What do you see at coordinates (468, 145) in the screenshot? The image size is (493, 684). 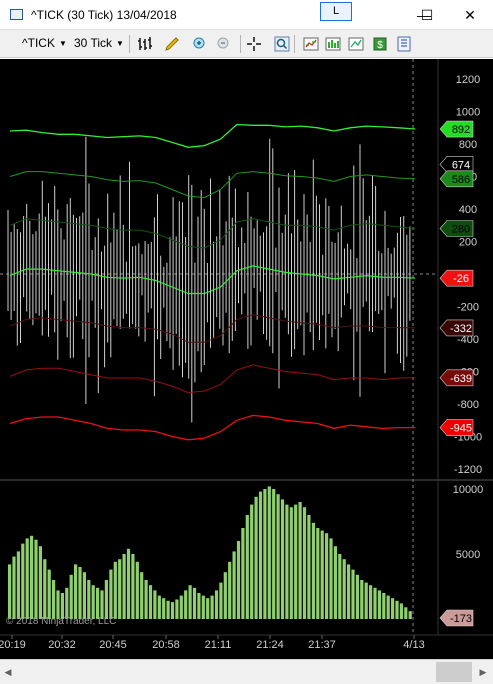 I see `price-axis-label: 800` at bounding box center [468, 145].